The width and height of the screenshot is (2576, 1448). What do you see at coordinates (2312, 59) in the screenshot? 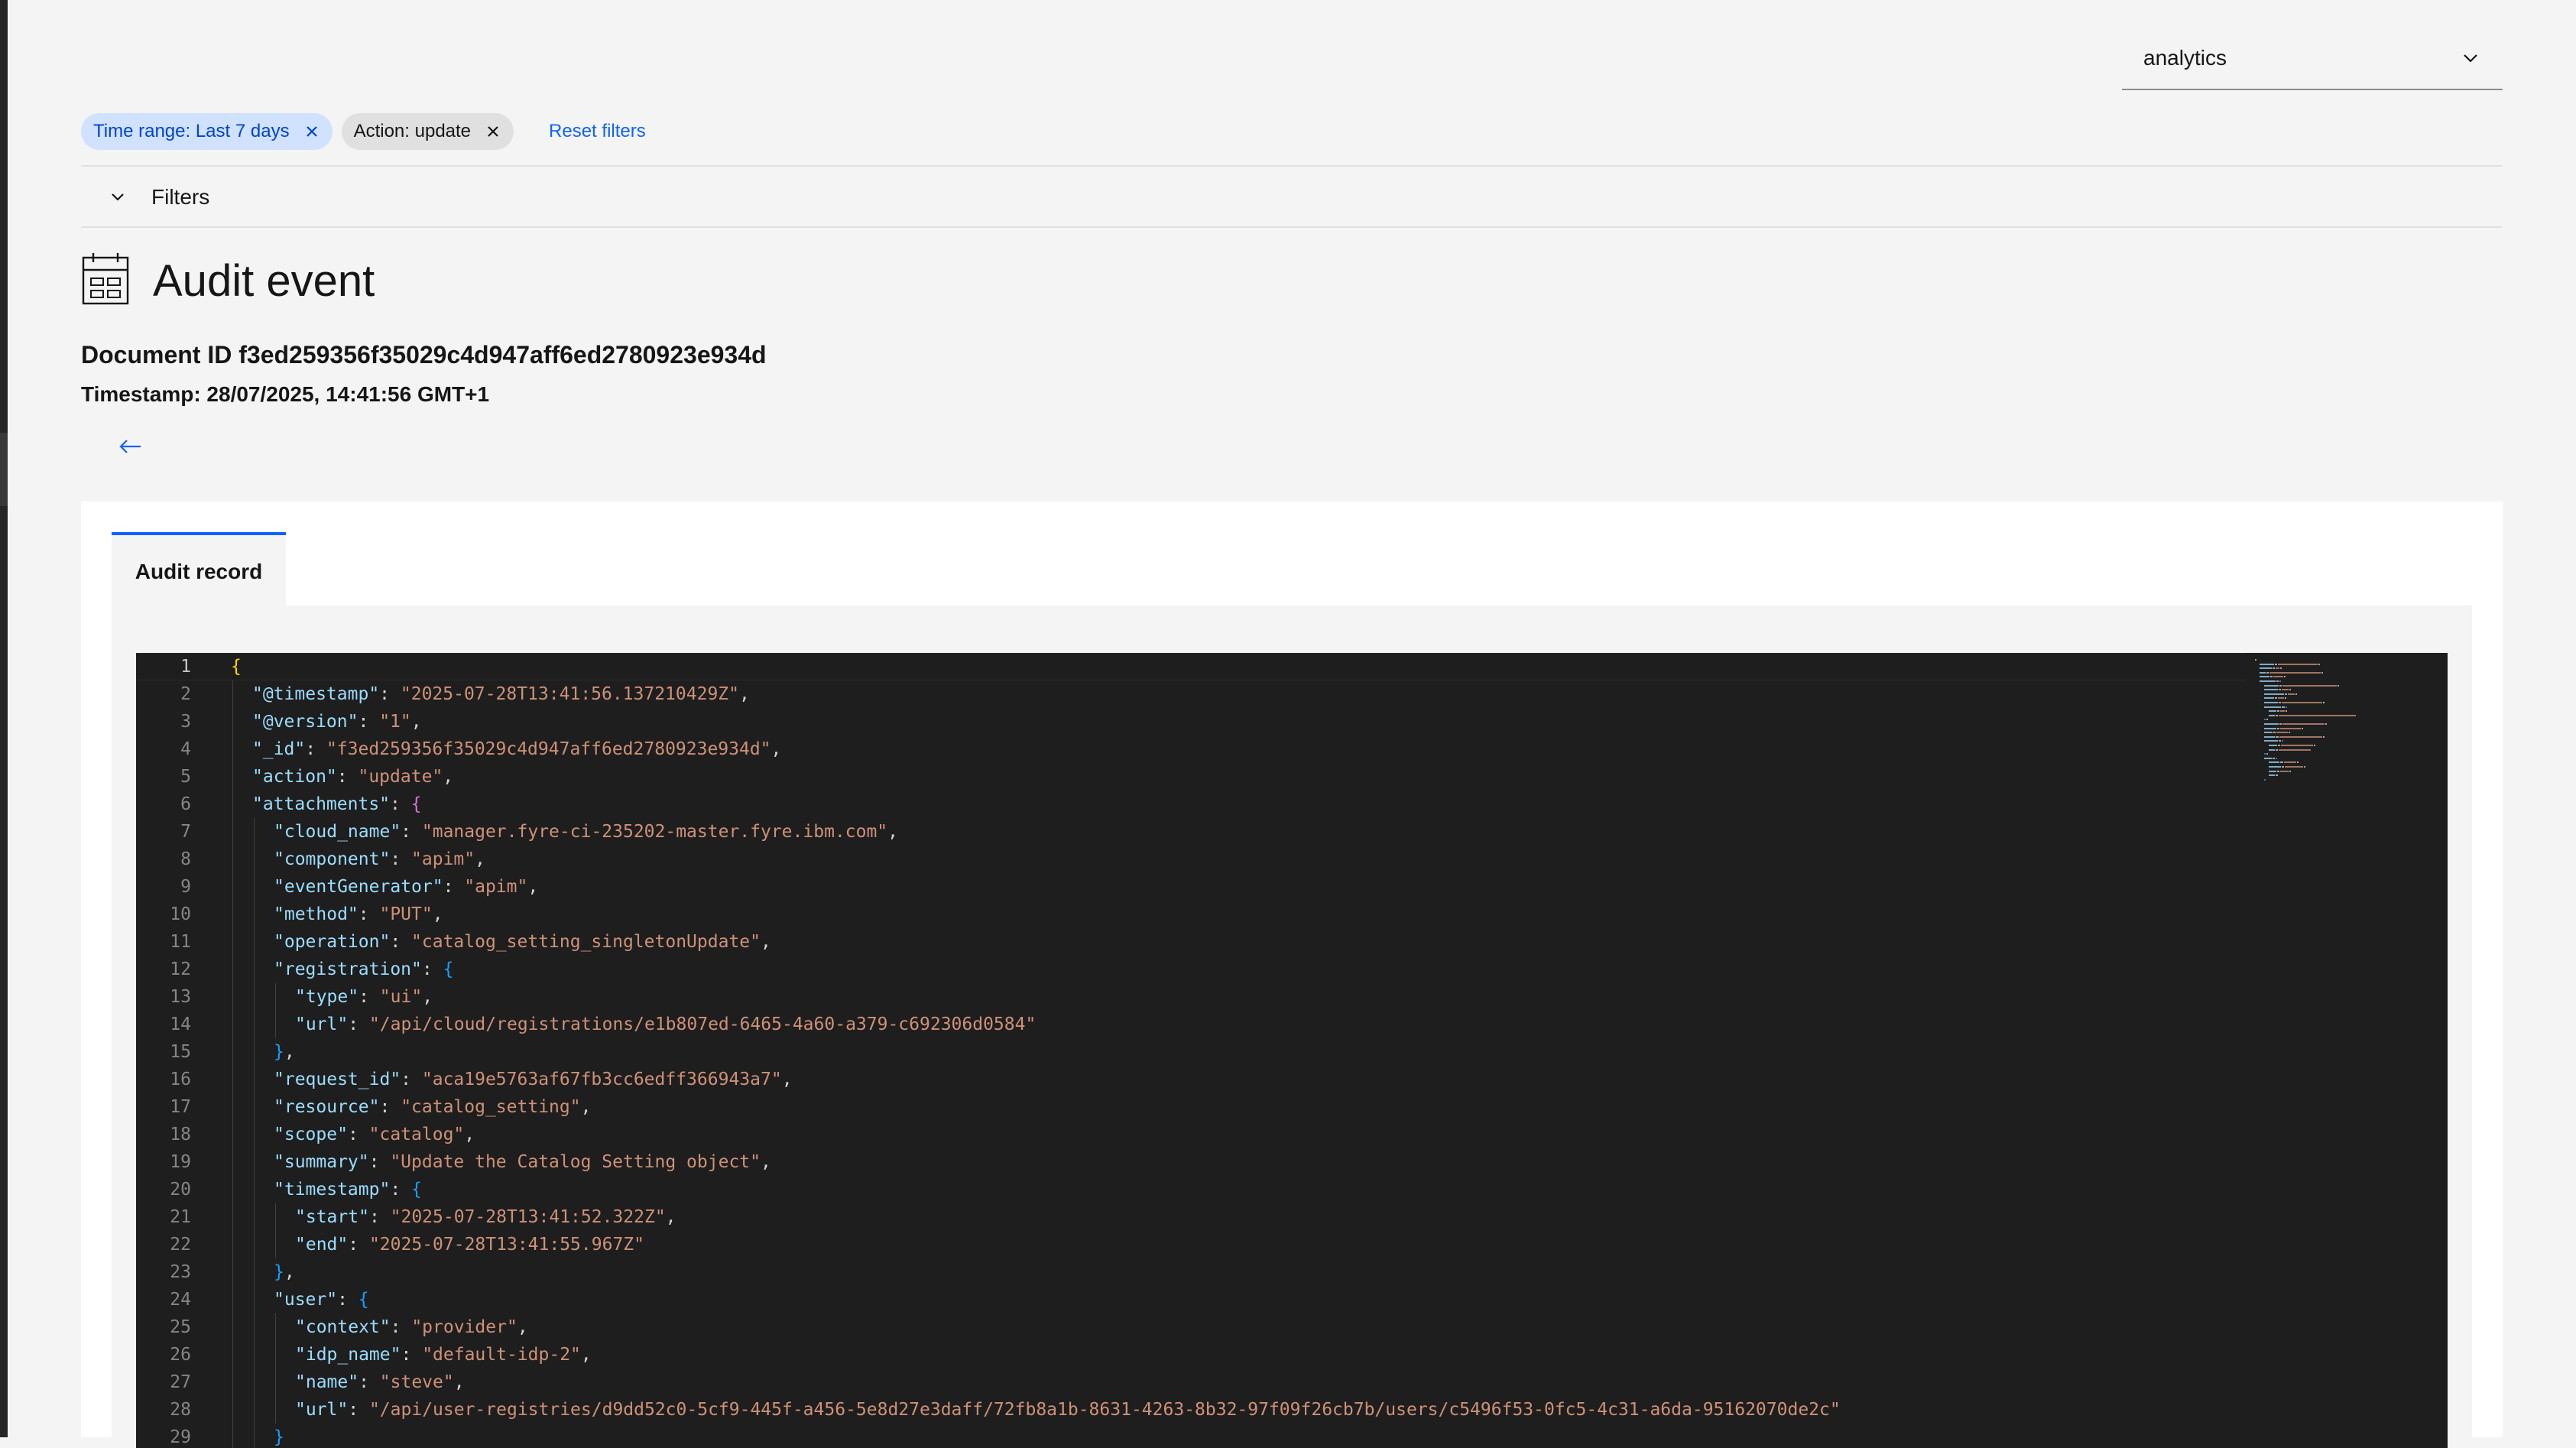
I see `instance-selector: analytics` at bounding box center [2312, 59].